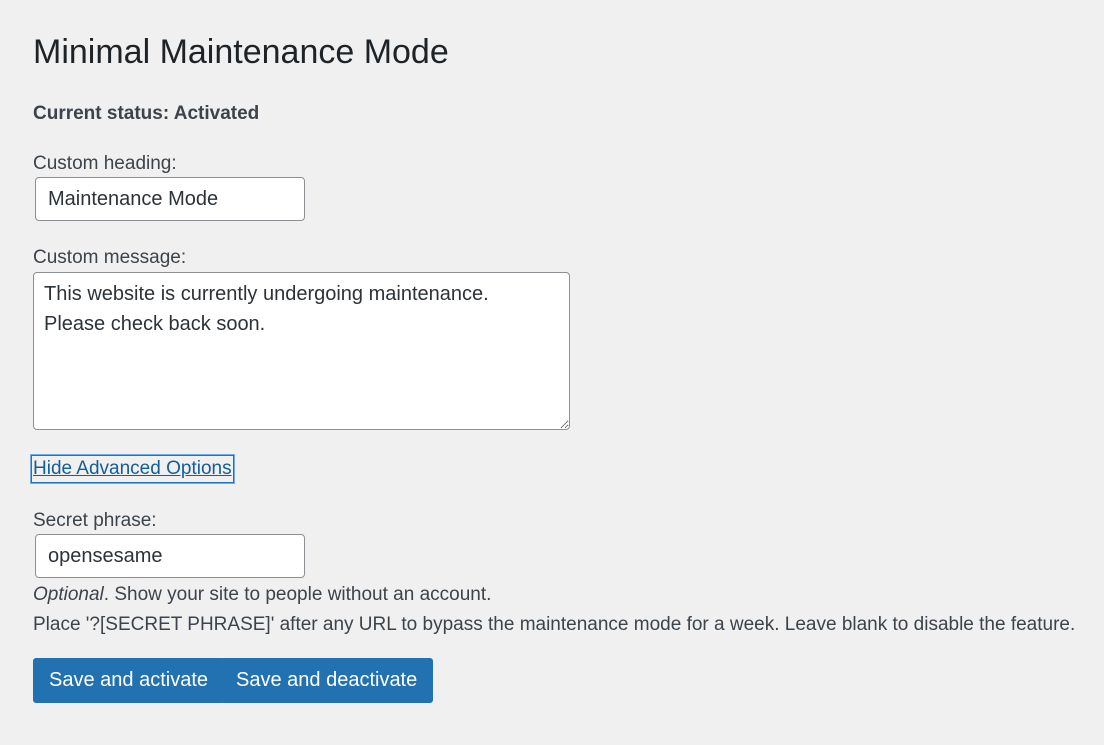  Describe the element at coordinates (241, 52) in the screenshot. I see `page-title: Minimal Maintenance Mode` at that location.